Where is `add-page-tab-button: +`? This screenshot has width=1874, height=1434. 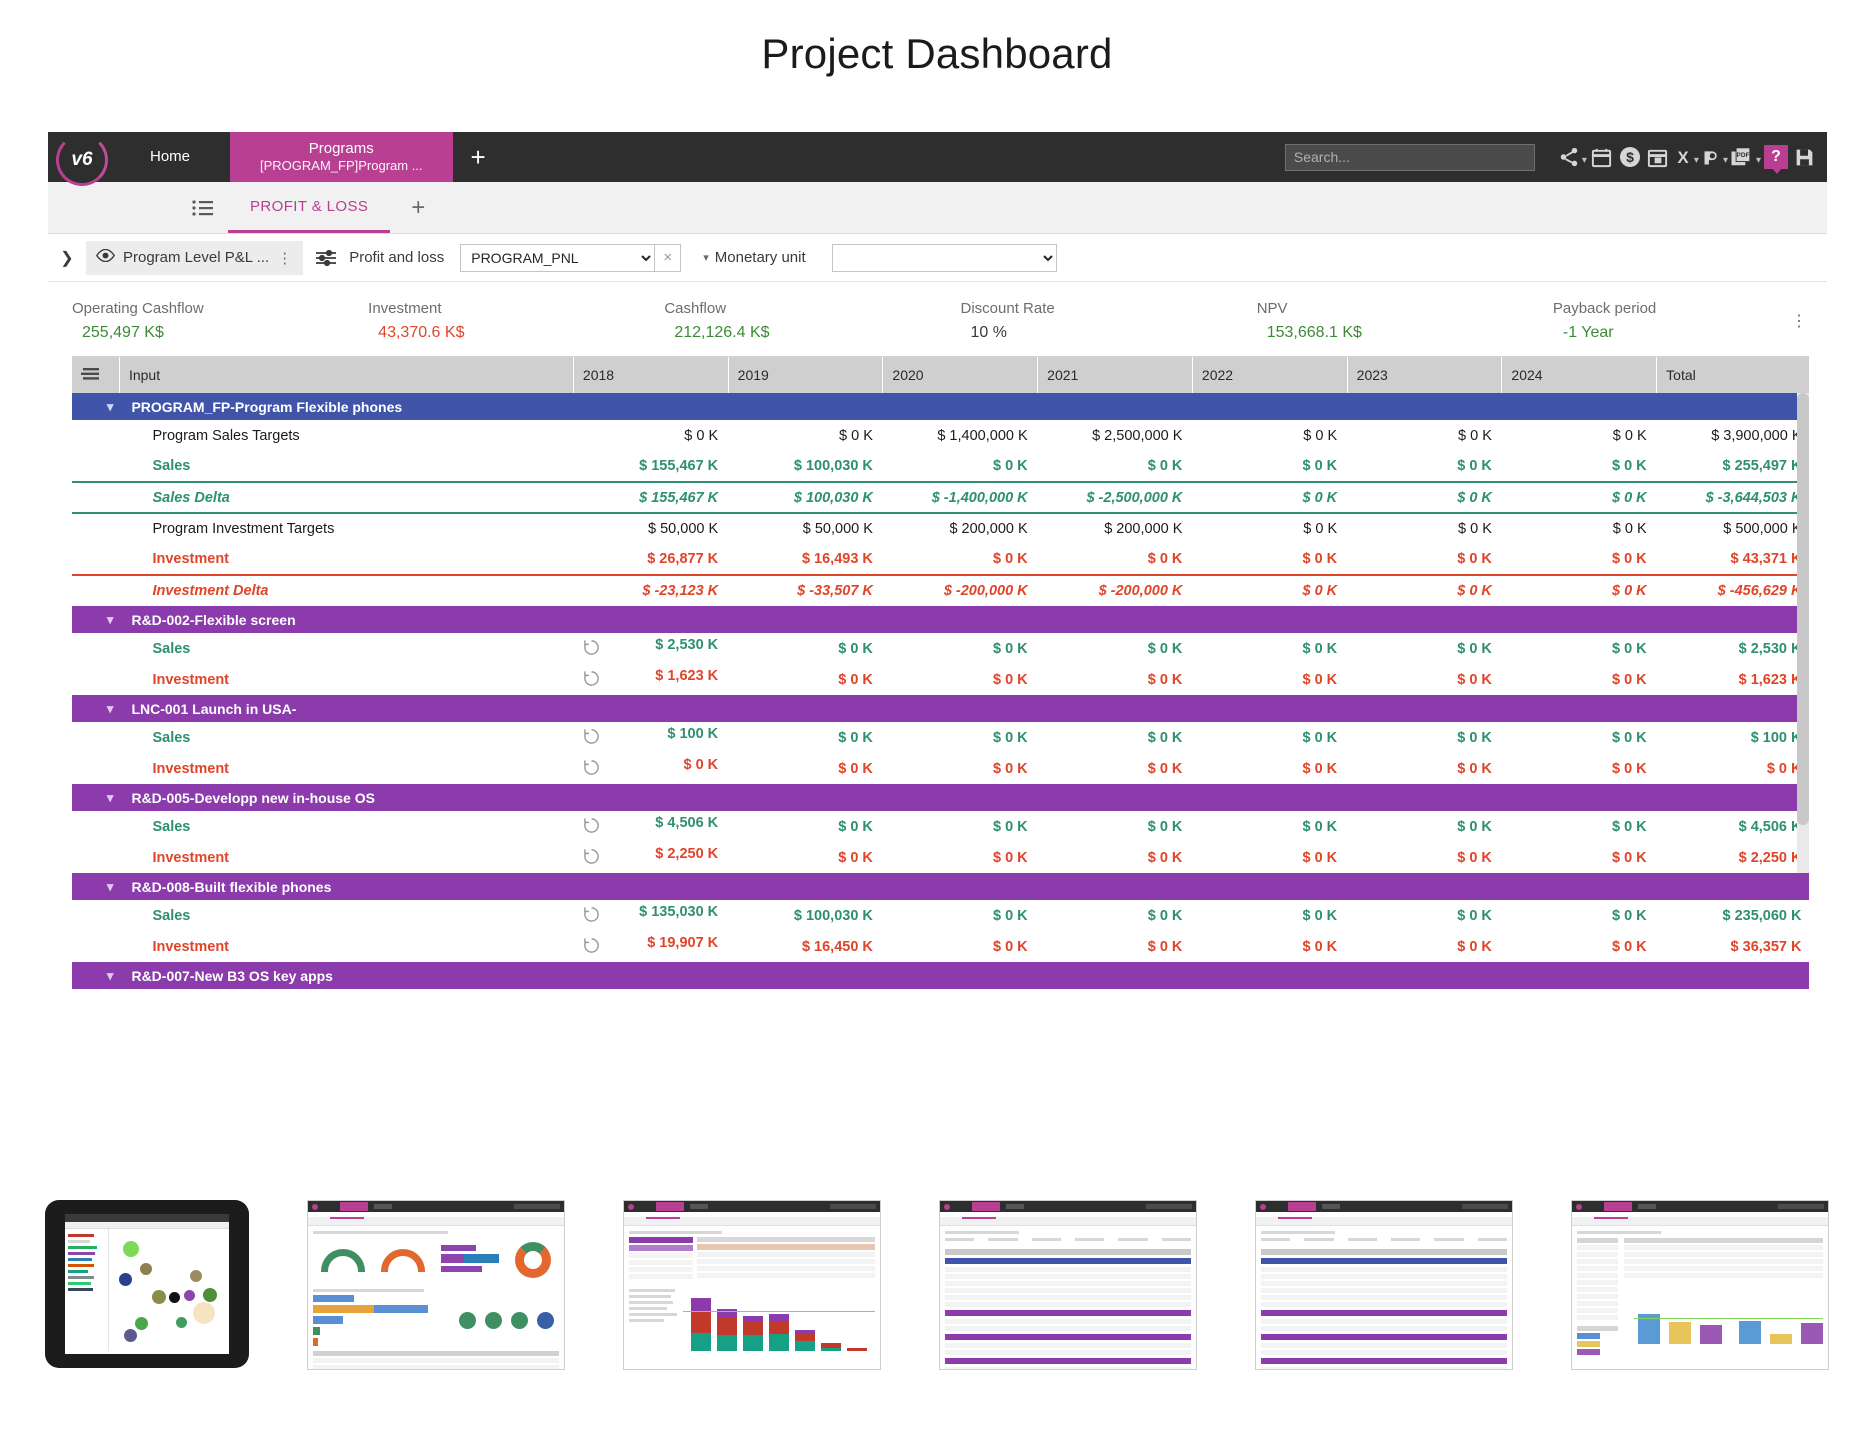
add-page-tab-button: + is located at coordinates (418, 207).